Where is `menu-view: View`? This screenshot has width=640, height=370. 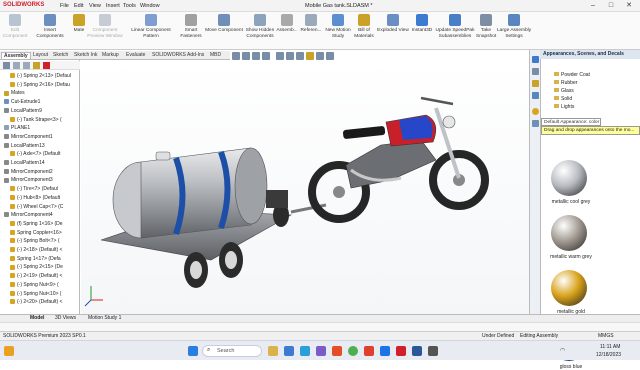
menu-view: View is located at coordinates (95, 6).